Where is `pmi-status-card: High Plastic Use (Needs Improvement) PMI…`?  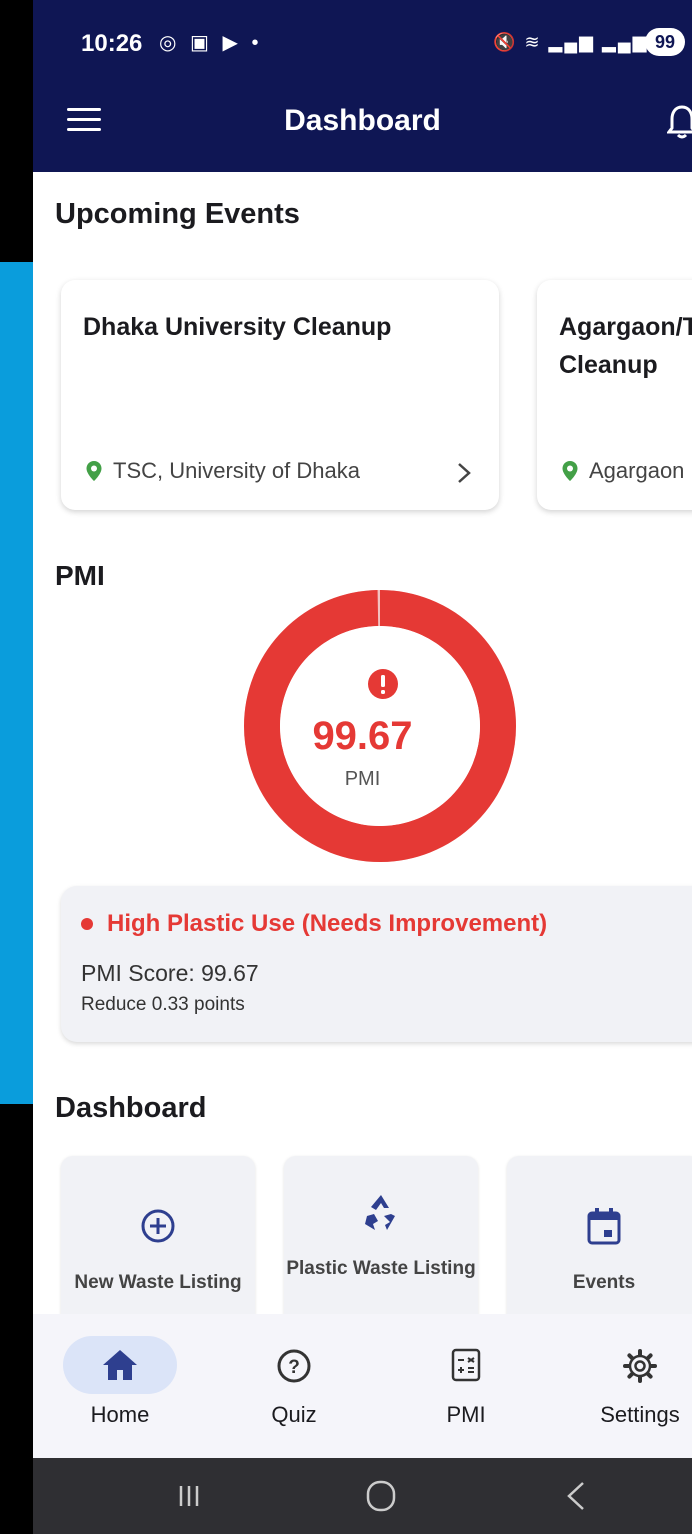 pmi-status-card: High Plastic Use (Needs Improvement) PMI… is located at coordinates (376, 964).